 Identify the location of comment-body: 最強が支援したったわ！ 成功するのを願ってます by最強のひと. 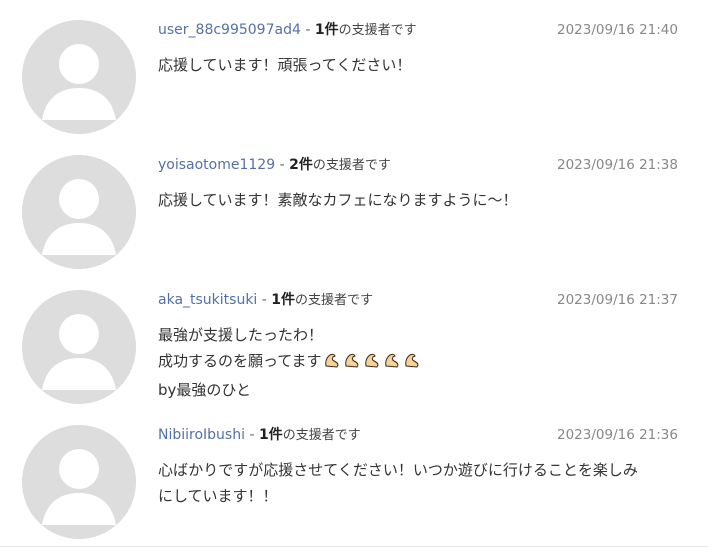
(418, 362).